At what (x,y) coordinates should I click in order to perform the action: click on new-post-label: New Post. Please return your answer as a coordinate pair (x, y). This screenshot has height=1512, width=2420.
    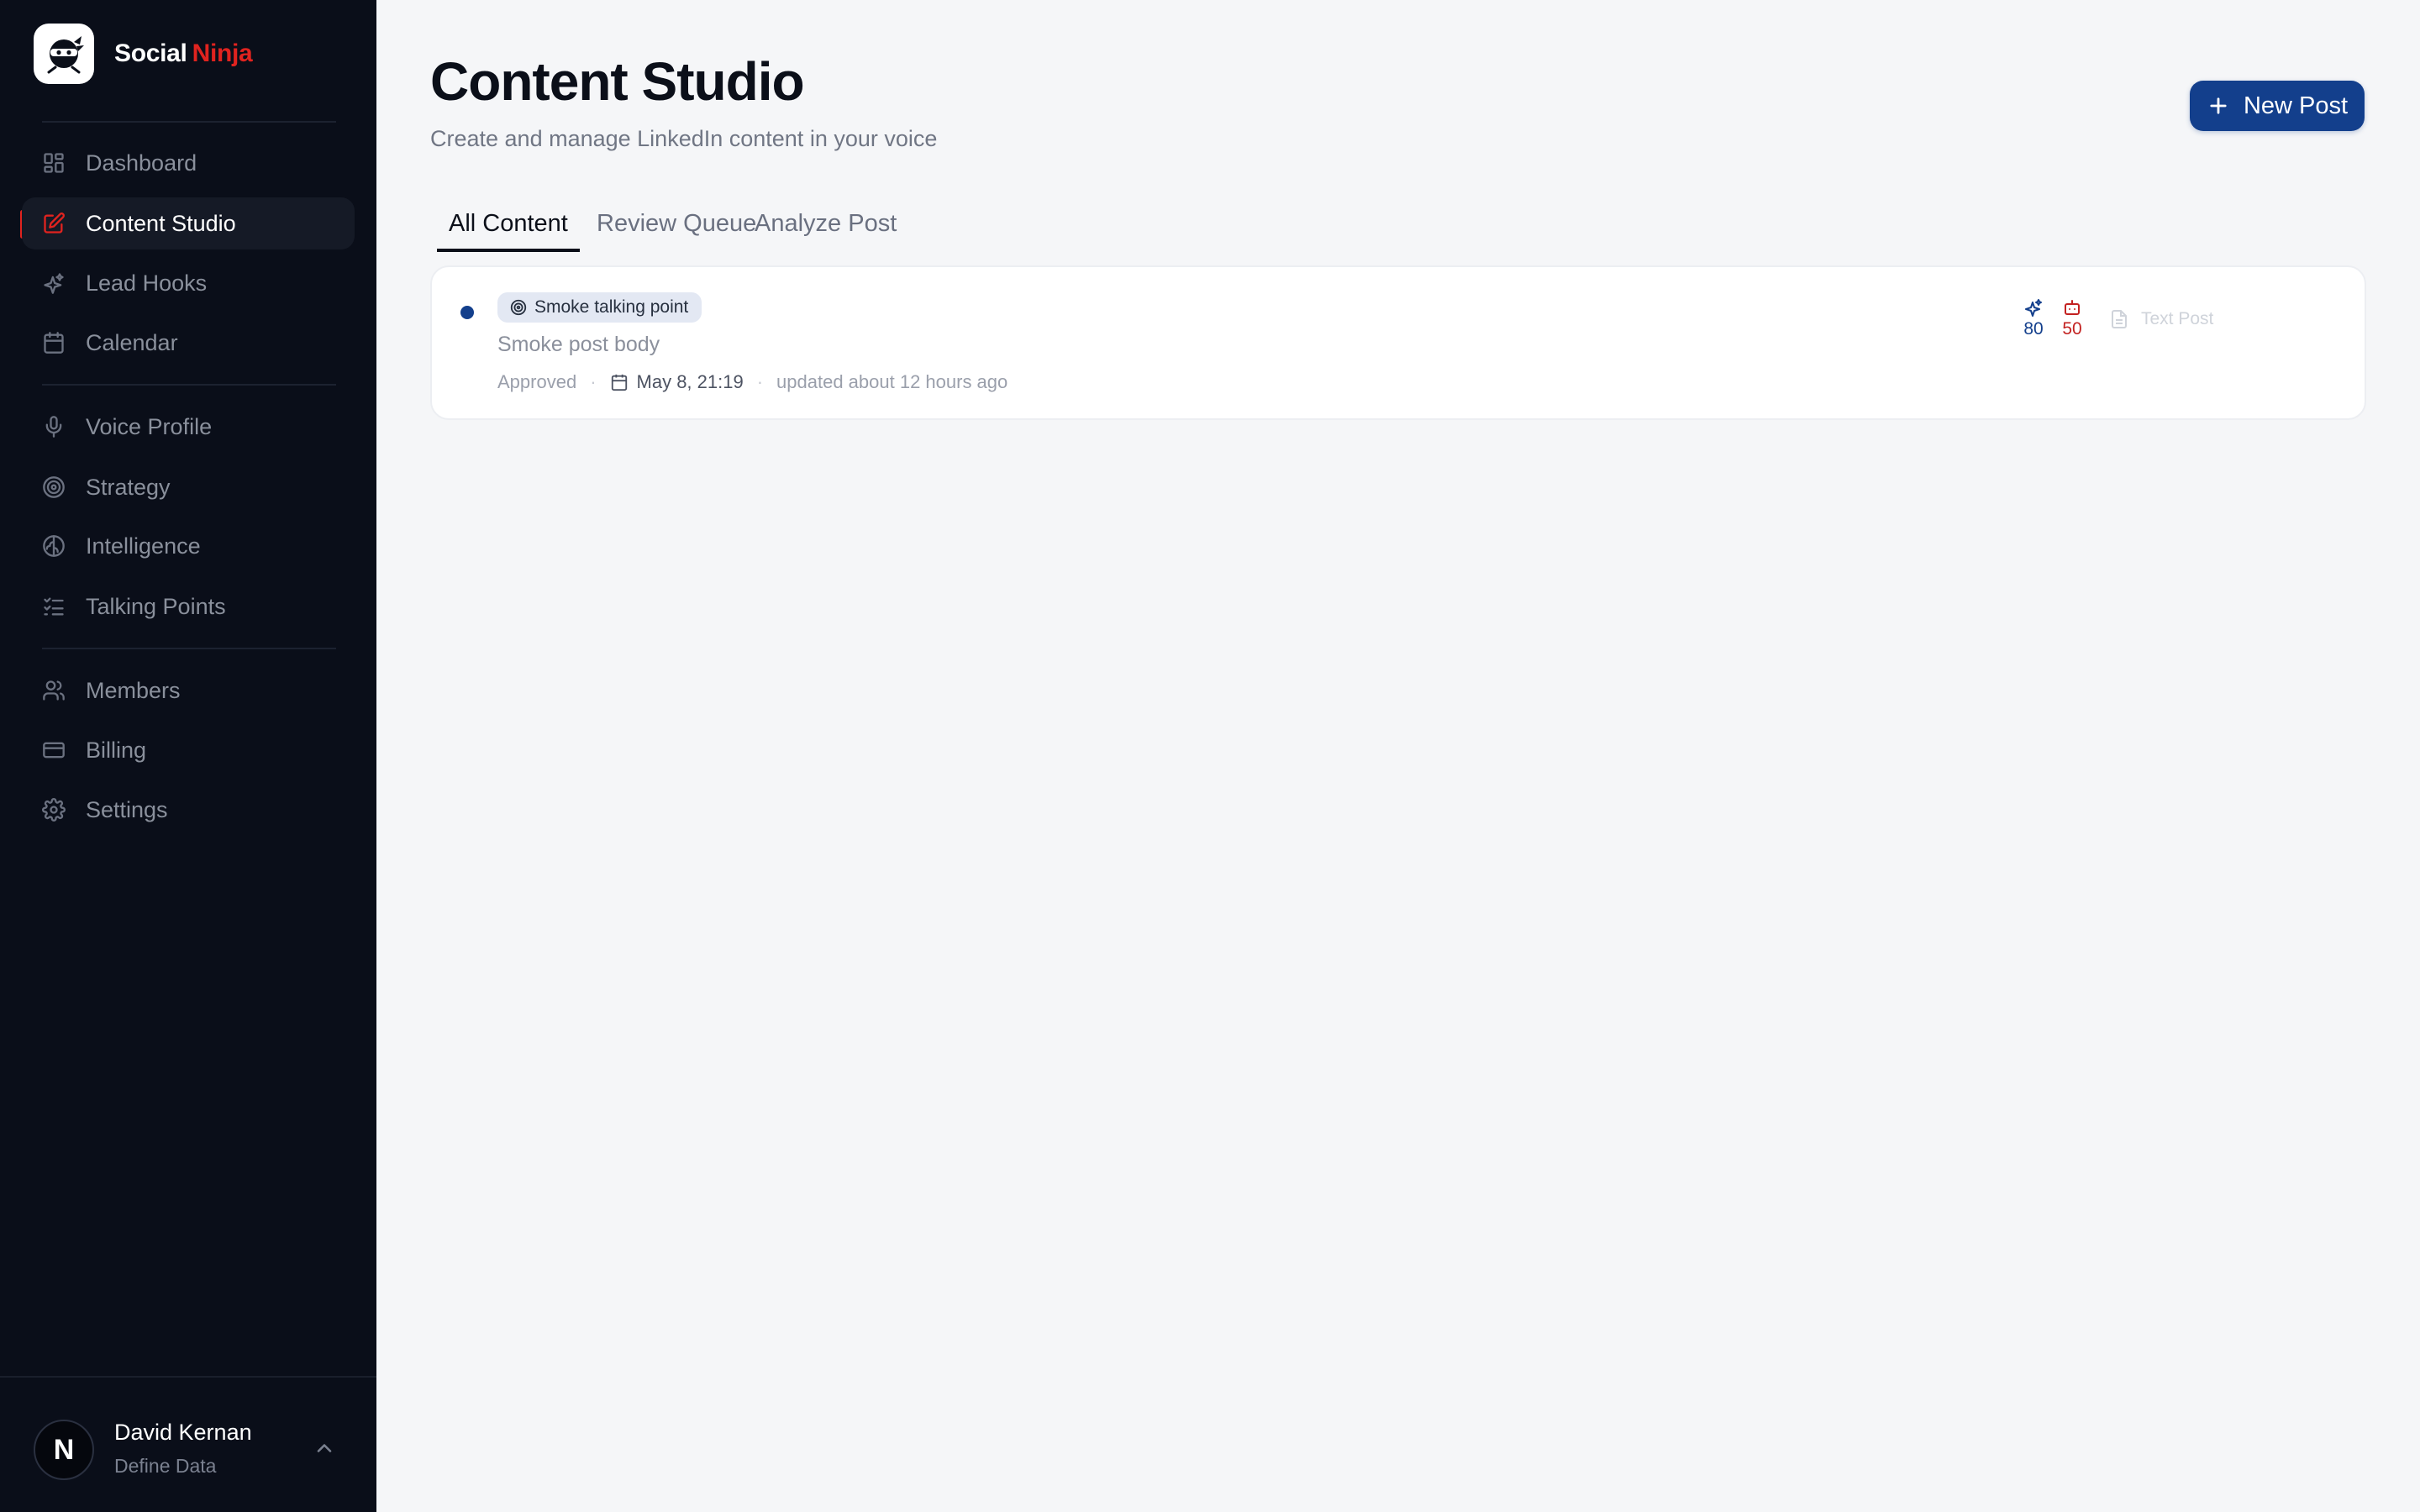
    Looking at the image, I should click on (2296, 105).